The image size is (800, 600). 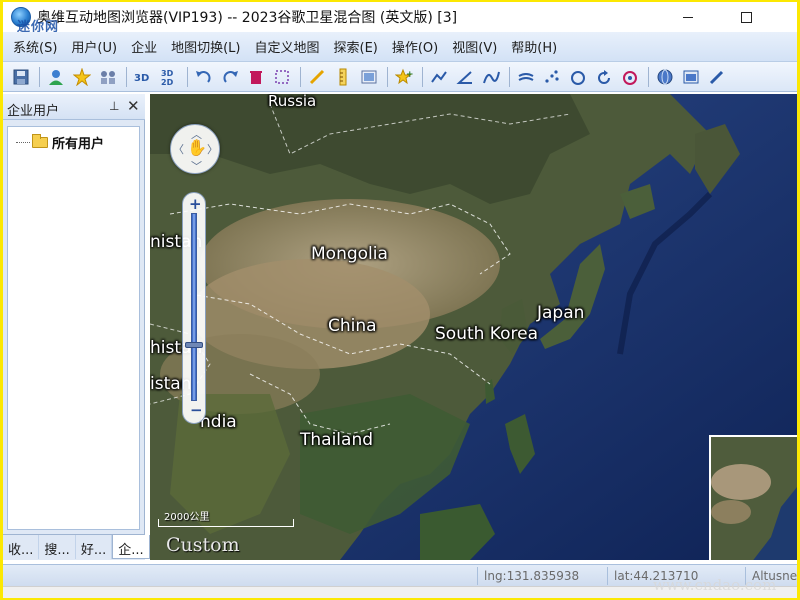 I want to click on minimize-button, so click(x=688, y=17).